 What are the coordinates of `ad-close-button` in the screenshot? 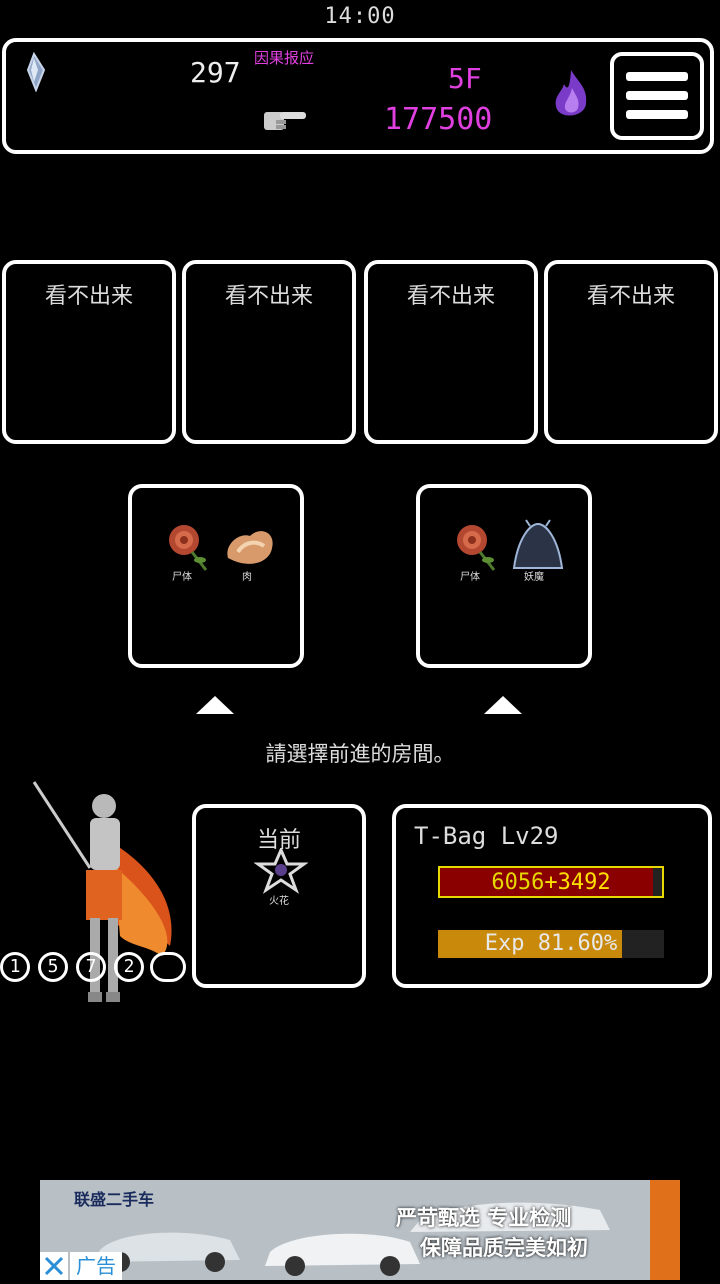 It's located at (54, 1266).